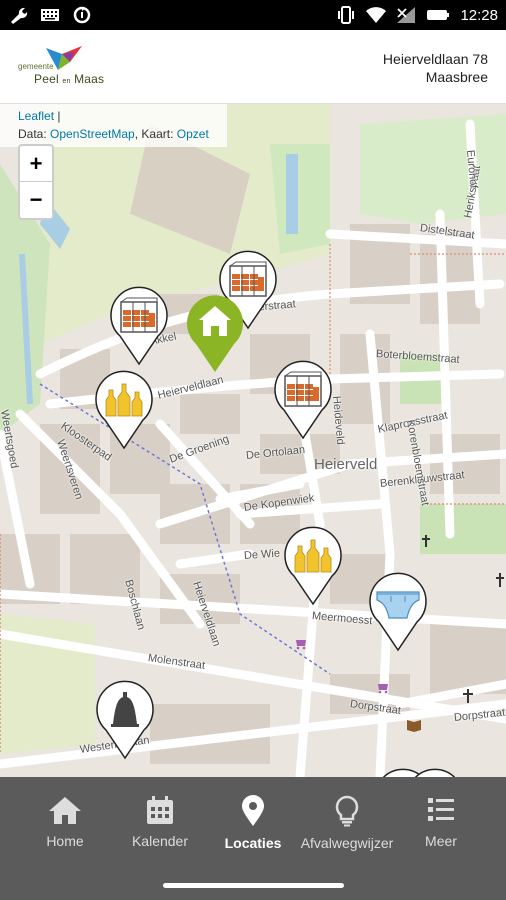 Image resolution: width=506 pixels, height=900 pixels. What do you see at coordinates (346, 15) in the screenshot?
I see `vibrate-icon` at bounding box center [346, 15].